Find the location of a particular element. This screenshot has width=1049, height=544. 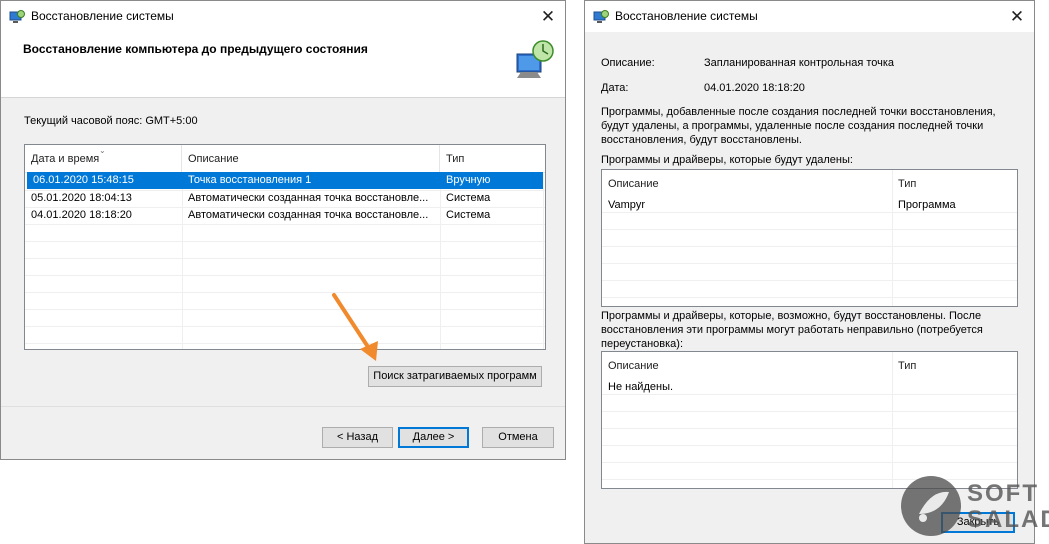

cell-description: Не найдены. is located at coordinates (641, 387).